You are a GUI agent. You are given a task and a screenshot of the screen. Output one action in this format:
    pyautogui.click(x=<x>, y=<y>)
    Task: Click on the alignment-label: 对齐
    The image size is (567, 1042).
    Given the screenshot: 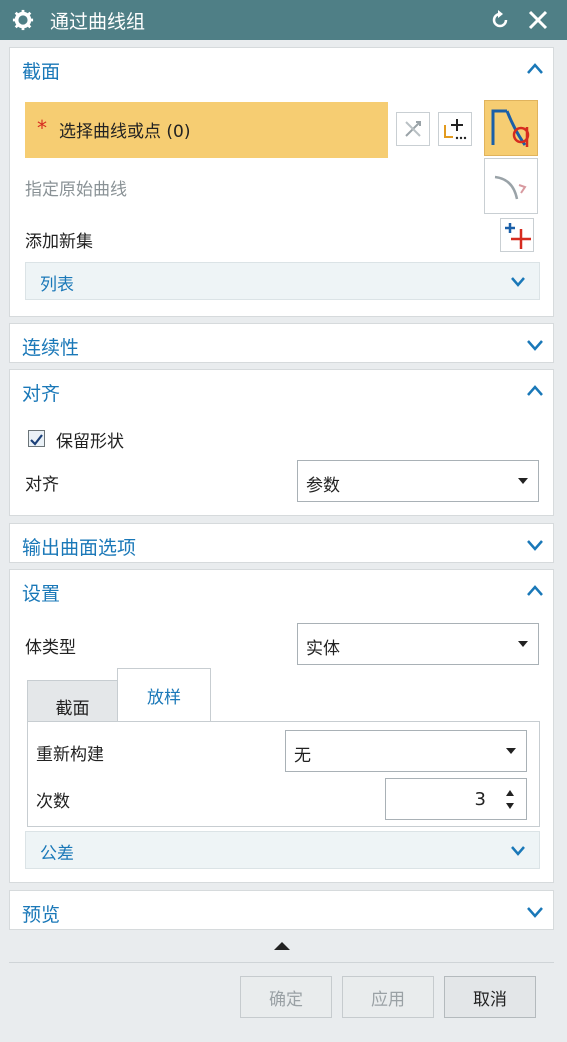 What is the action you would take?
    pyautogui.click(x=41, y=394)
    